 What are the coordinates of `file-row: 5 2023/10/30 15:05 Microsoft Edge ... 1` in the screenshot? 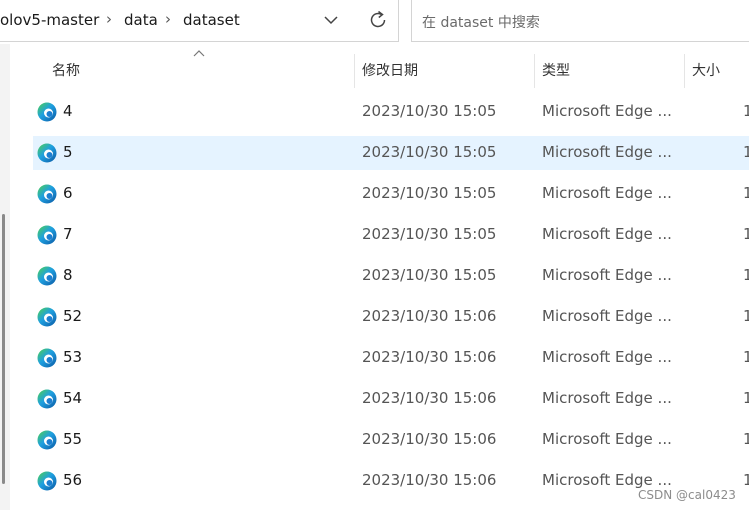 It's located at (391, 153).